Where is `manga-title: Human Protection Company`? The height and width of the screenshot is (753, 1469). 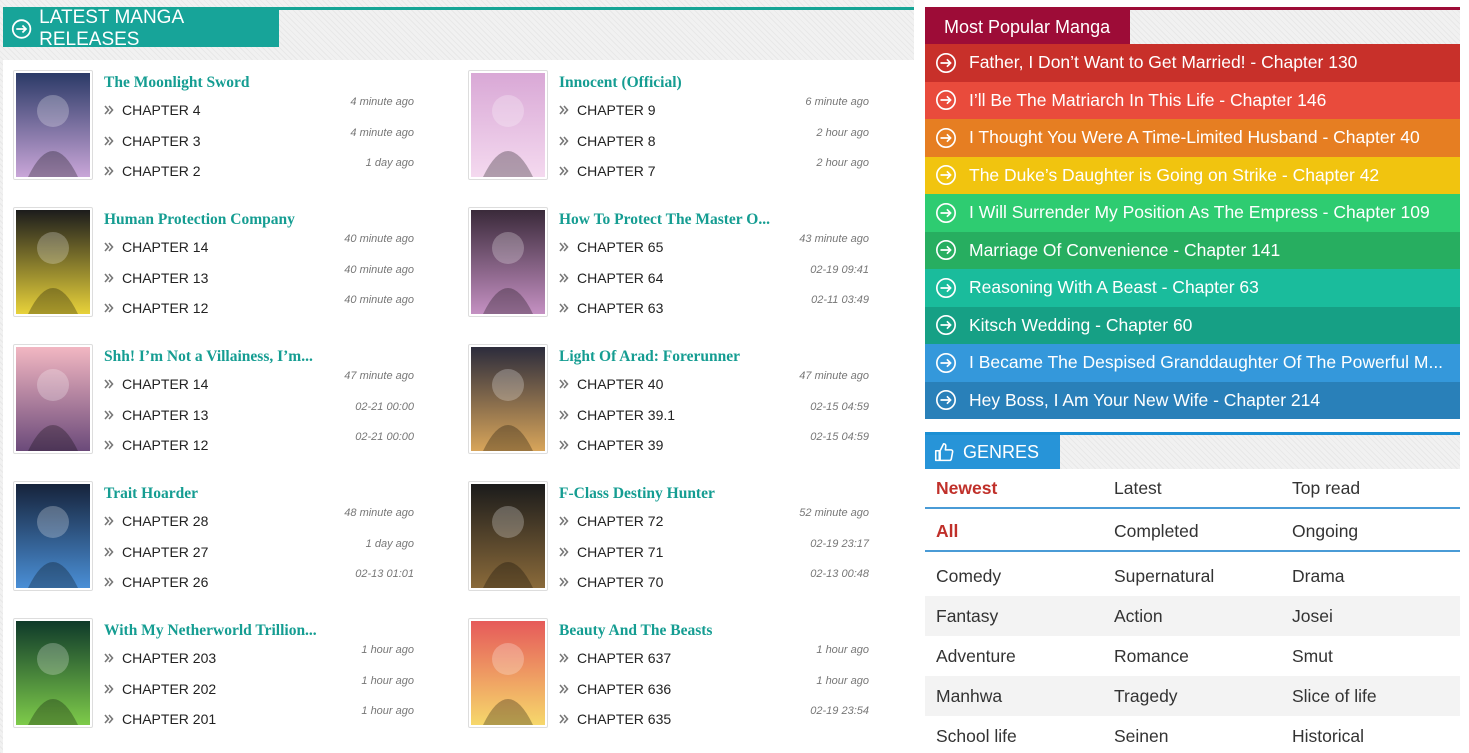 manga-title: Human Protection Company is located at coordinates (259, 220).